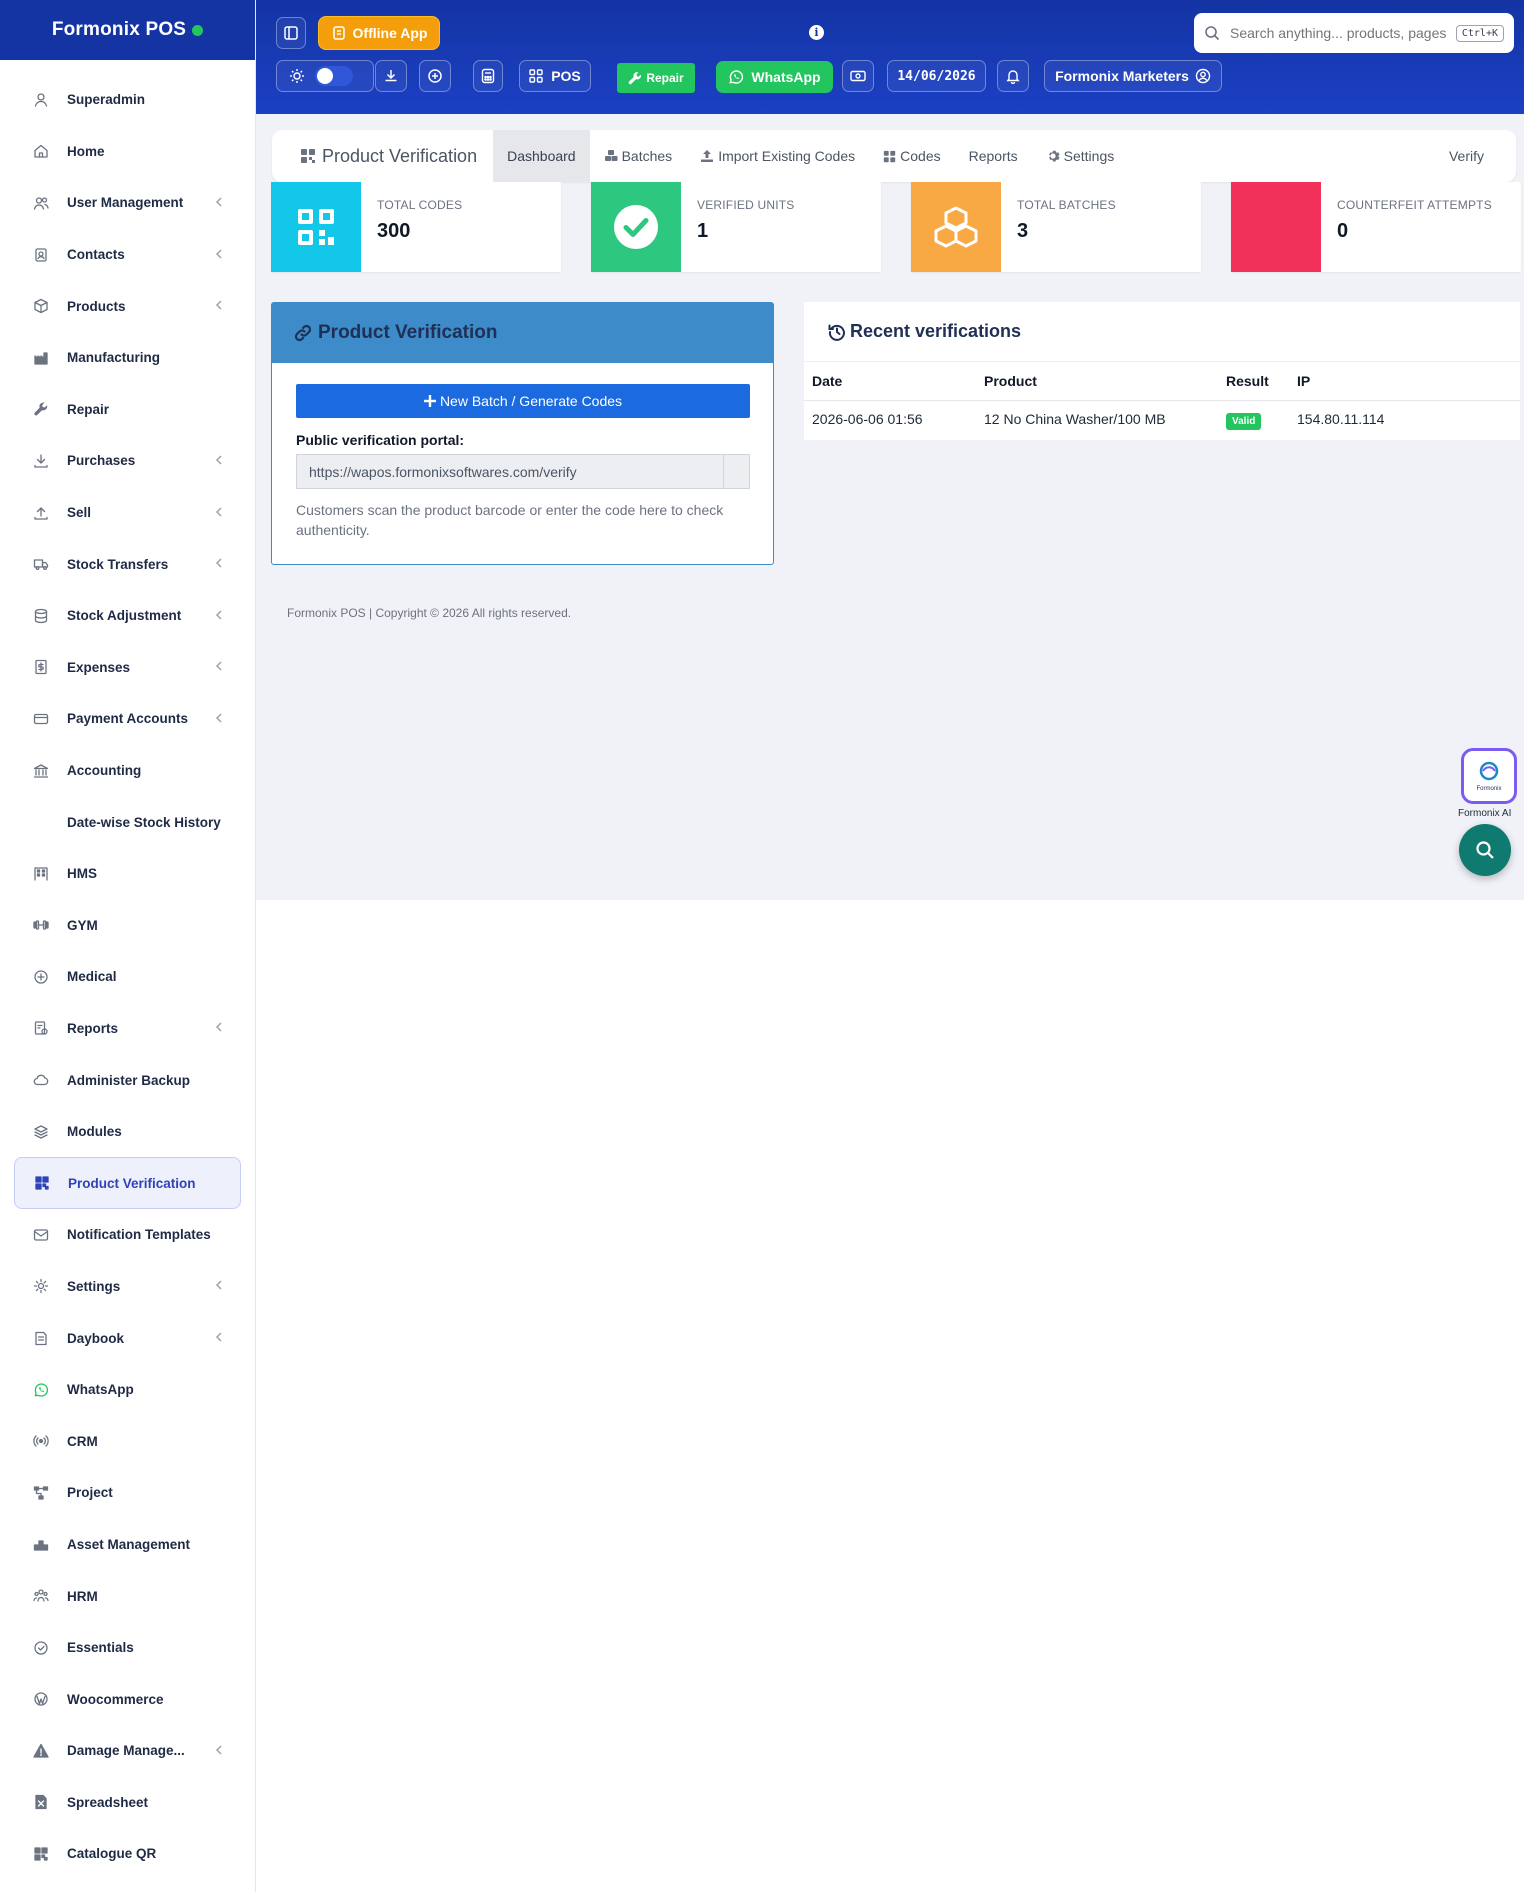  I want to click on sidebar-item-asset-management: Asset Management, so click(127, 1545).